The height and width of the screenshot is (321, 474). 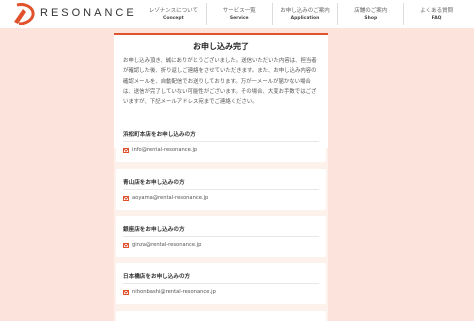 I want to click on nav-item-concept: レゾナンスについて Concept, so click(x=173, y=14).